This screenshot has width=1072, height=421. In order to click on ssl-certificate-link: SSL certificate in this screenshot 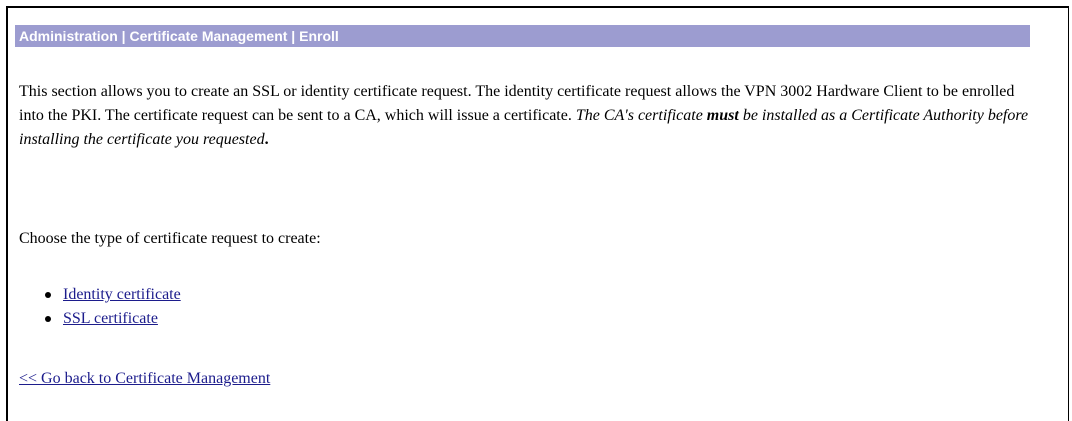, I will do `click(110, 318)`.